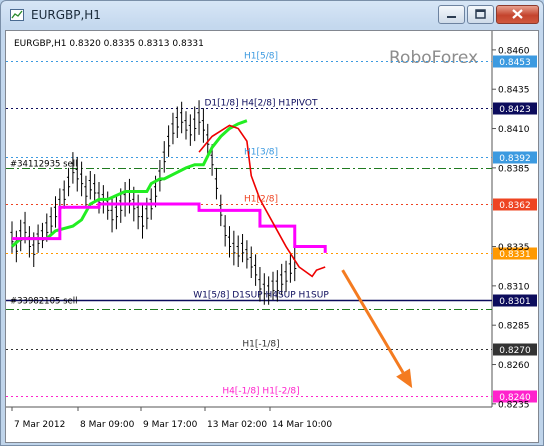 Image resolution: width=544 pixels, height=446 pixels. I want to click on order-label-0: #34112935 sell, so click(43, 165).